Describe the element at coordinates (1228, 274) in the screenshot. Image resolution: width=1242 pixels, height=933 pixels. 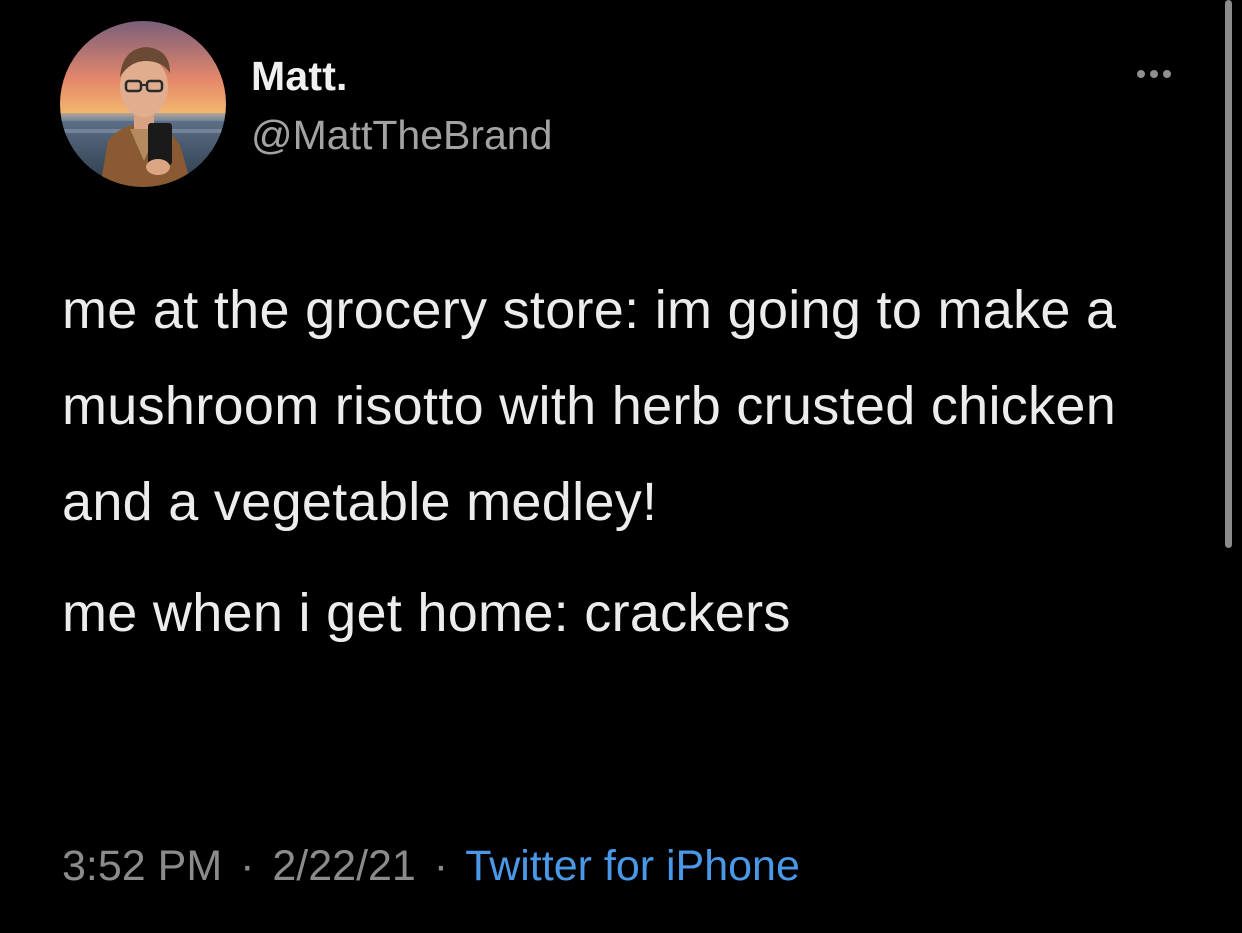
I see `scrollbar` at that location.